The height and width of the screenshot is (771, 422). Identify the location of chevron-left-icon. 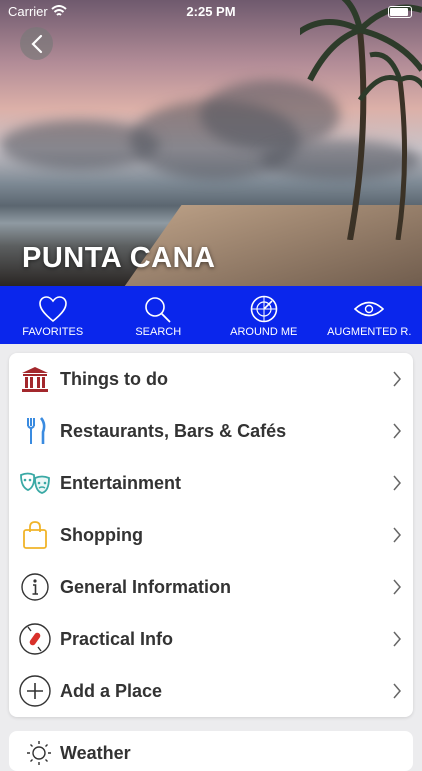
(37, 44).